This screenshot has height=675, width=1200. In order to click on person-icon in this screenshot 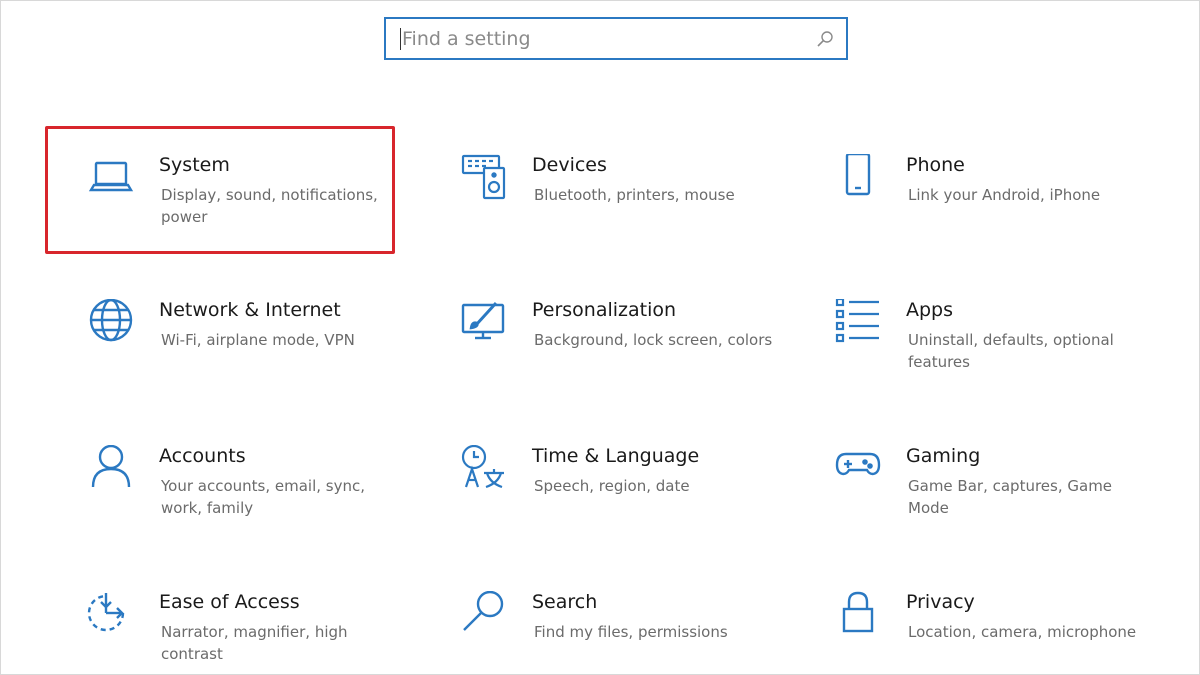, I will do `click(111, 469)`.